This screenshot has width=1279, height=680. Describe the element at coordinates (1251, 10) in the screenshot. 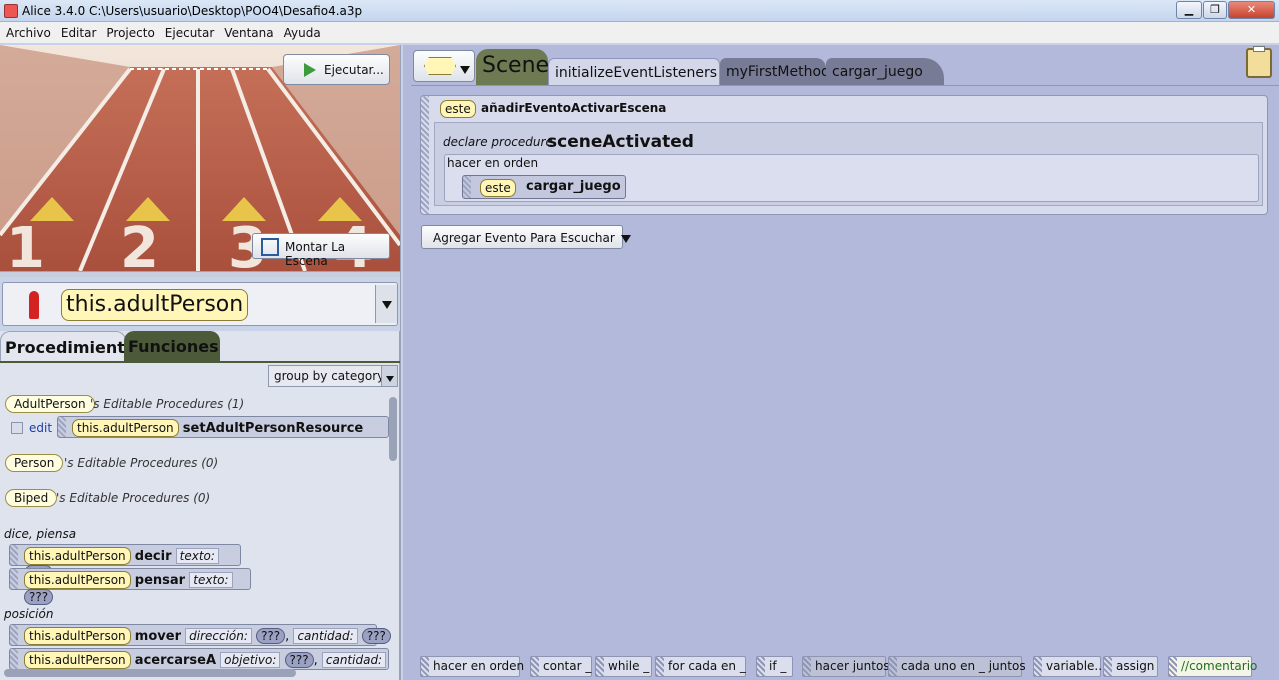

I see `close-button: ✕` at that location.